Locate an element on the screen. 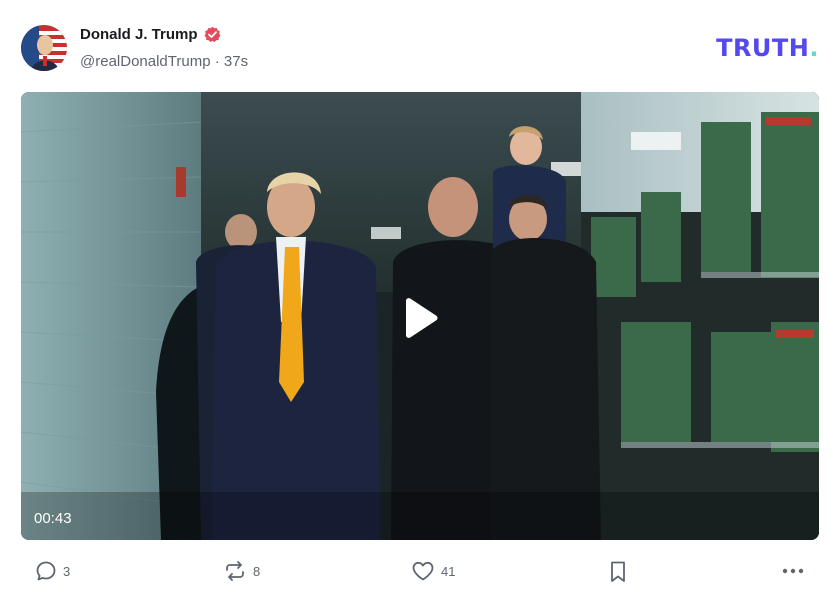 The height and width of the screenshot is (615, 840). handle: @realDonaldTrump is located at coordinates (145, 61).